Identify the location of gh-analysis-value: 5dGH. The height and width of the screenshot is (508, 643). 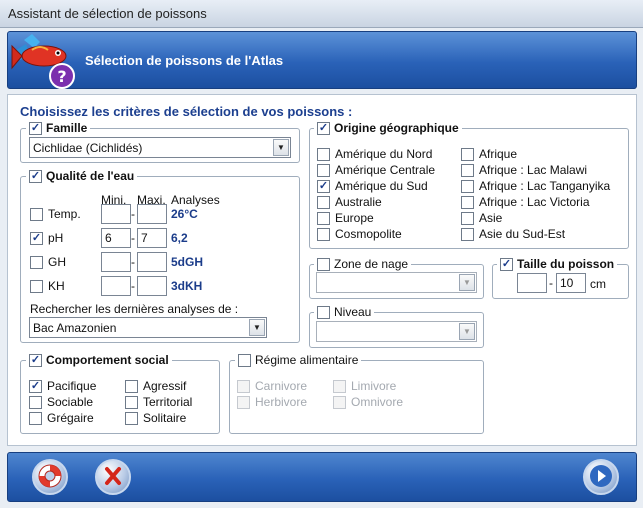
(187, 262).